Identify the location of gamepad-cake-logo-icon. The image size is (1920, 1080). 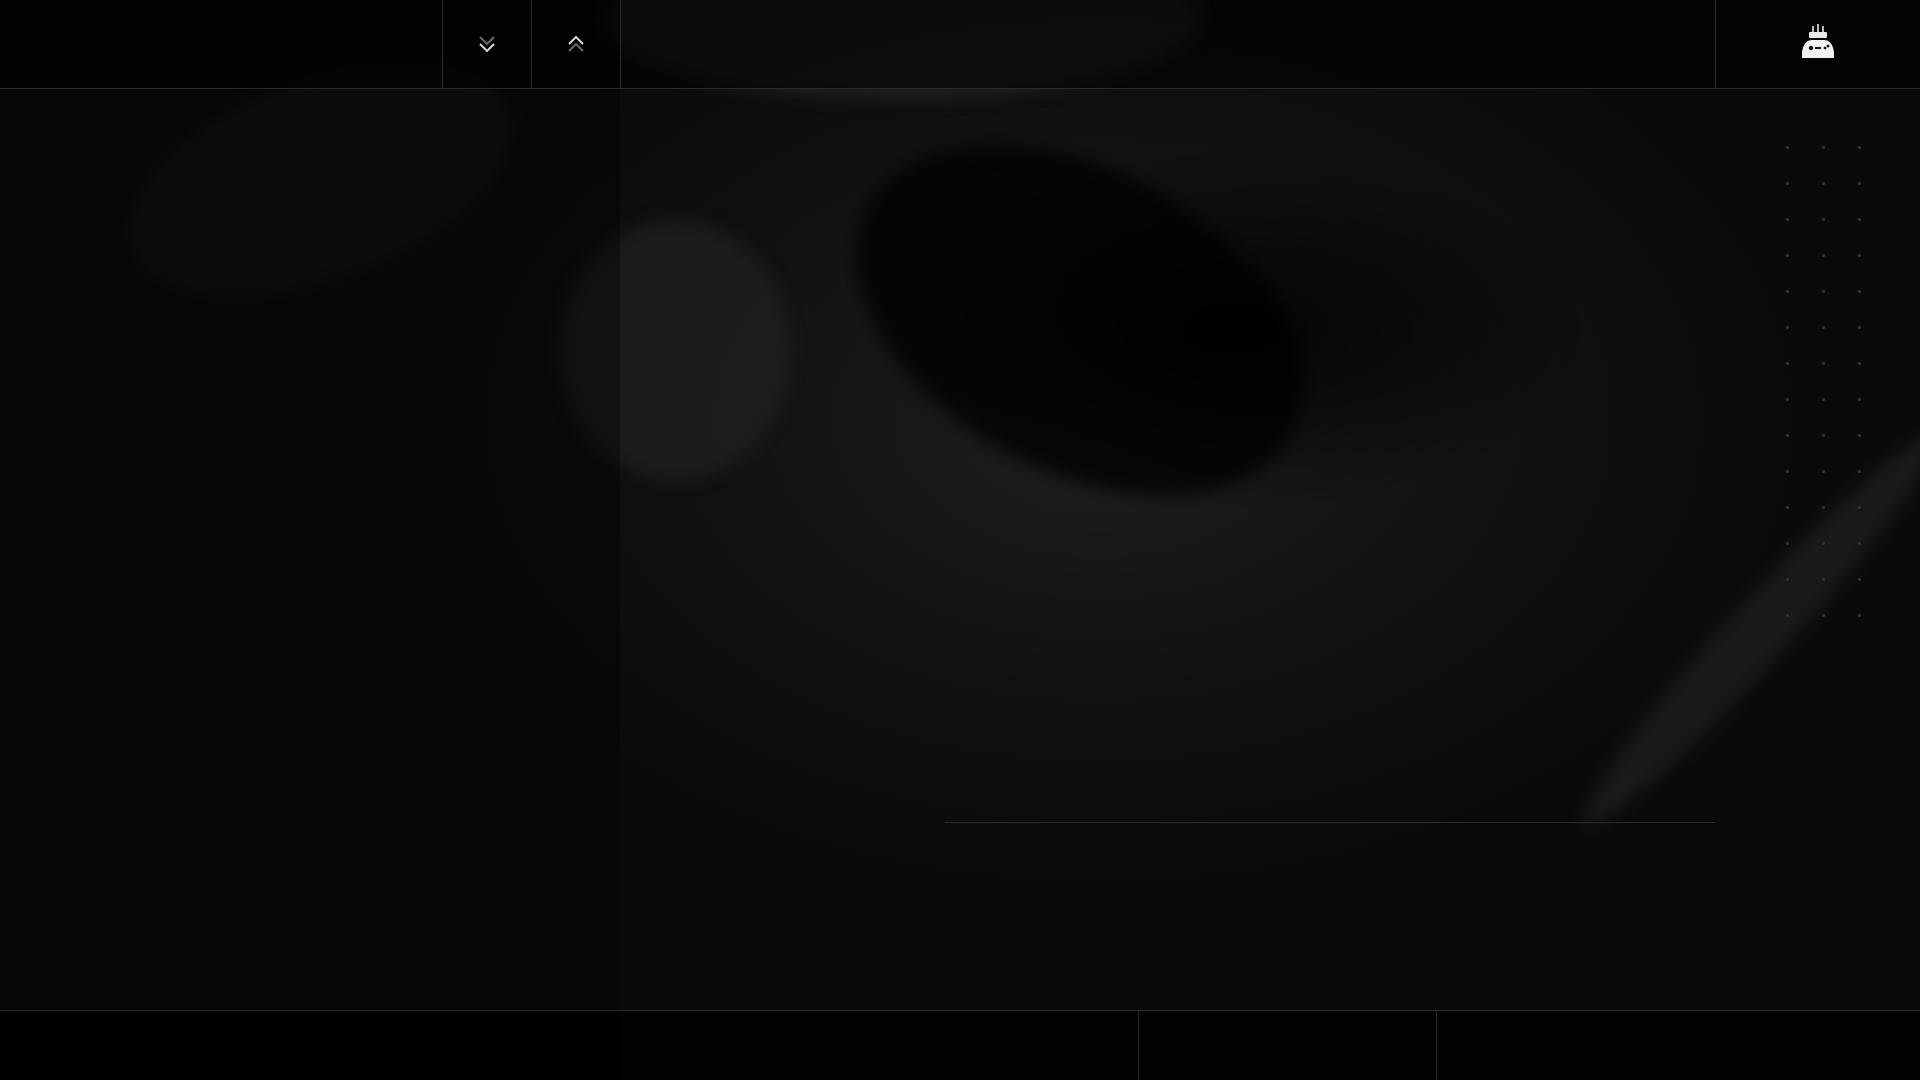
(1818, 44).